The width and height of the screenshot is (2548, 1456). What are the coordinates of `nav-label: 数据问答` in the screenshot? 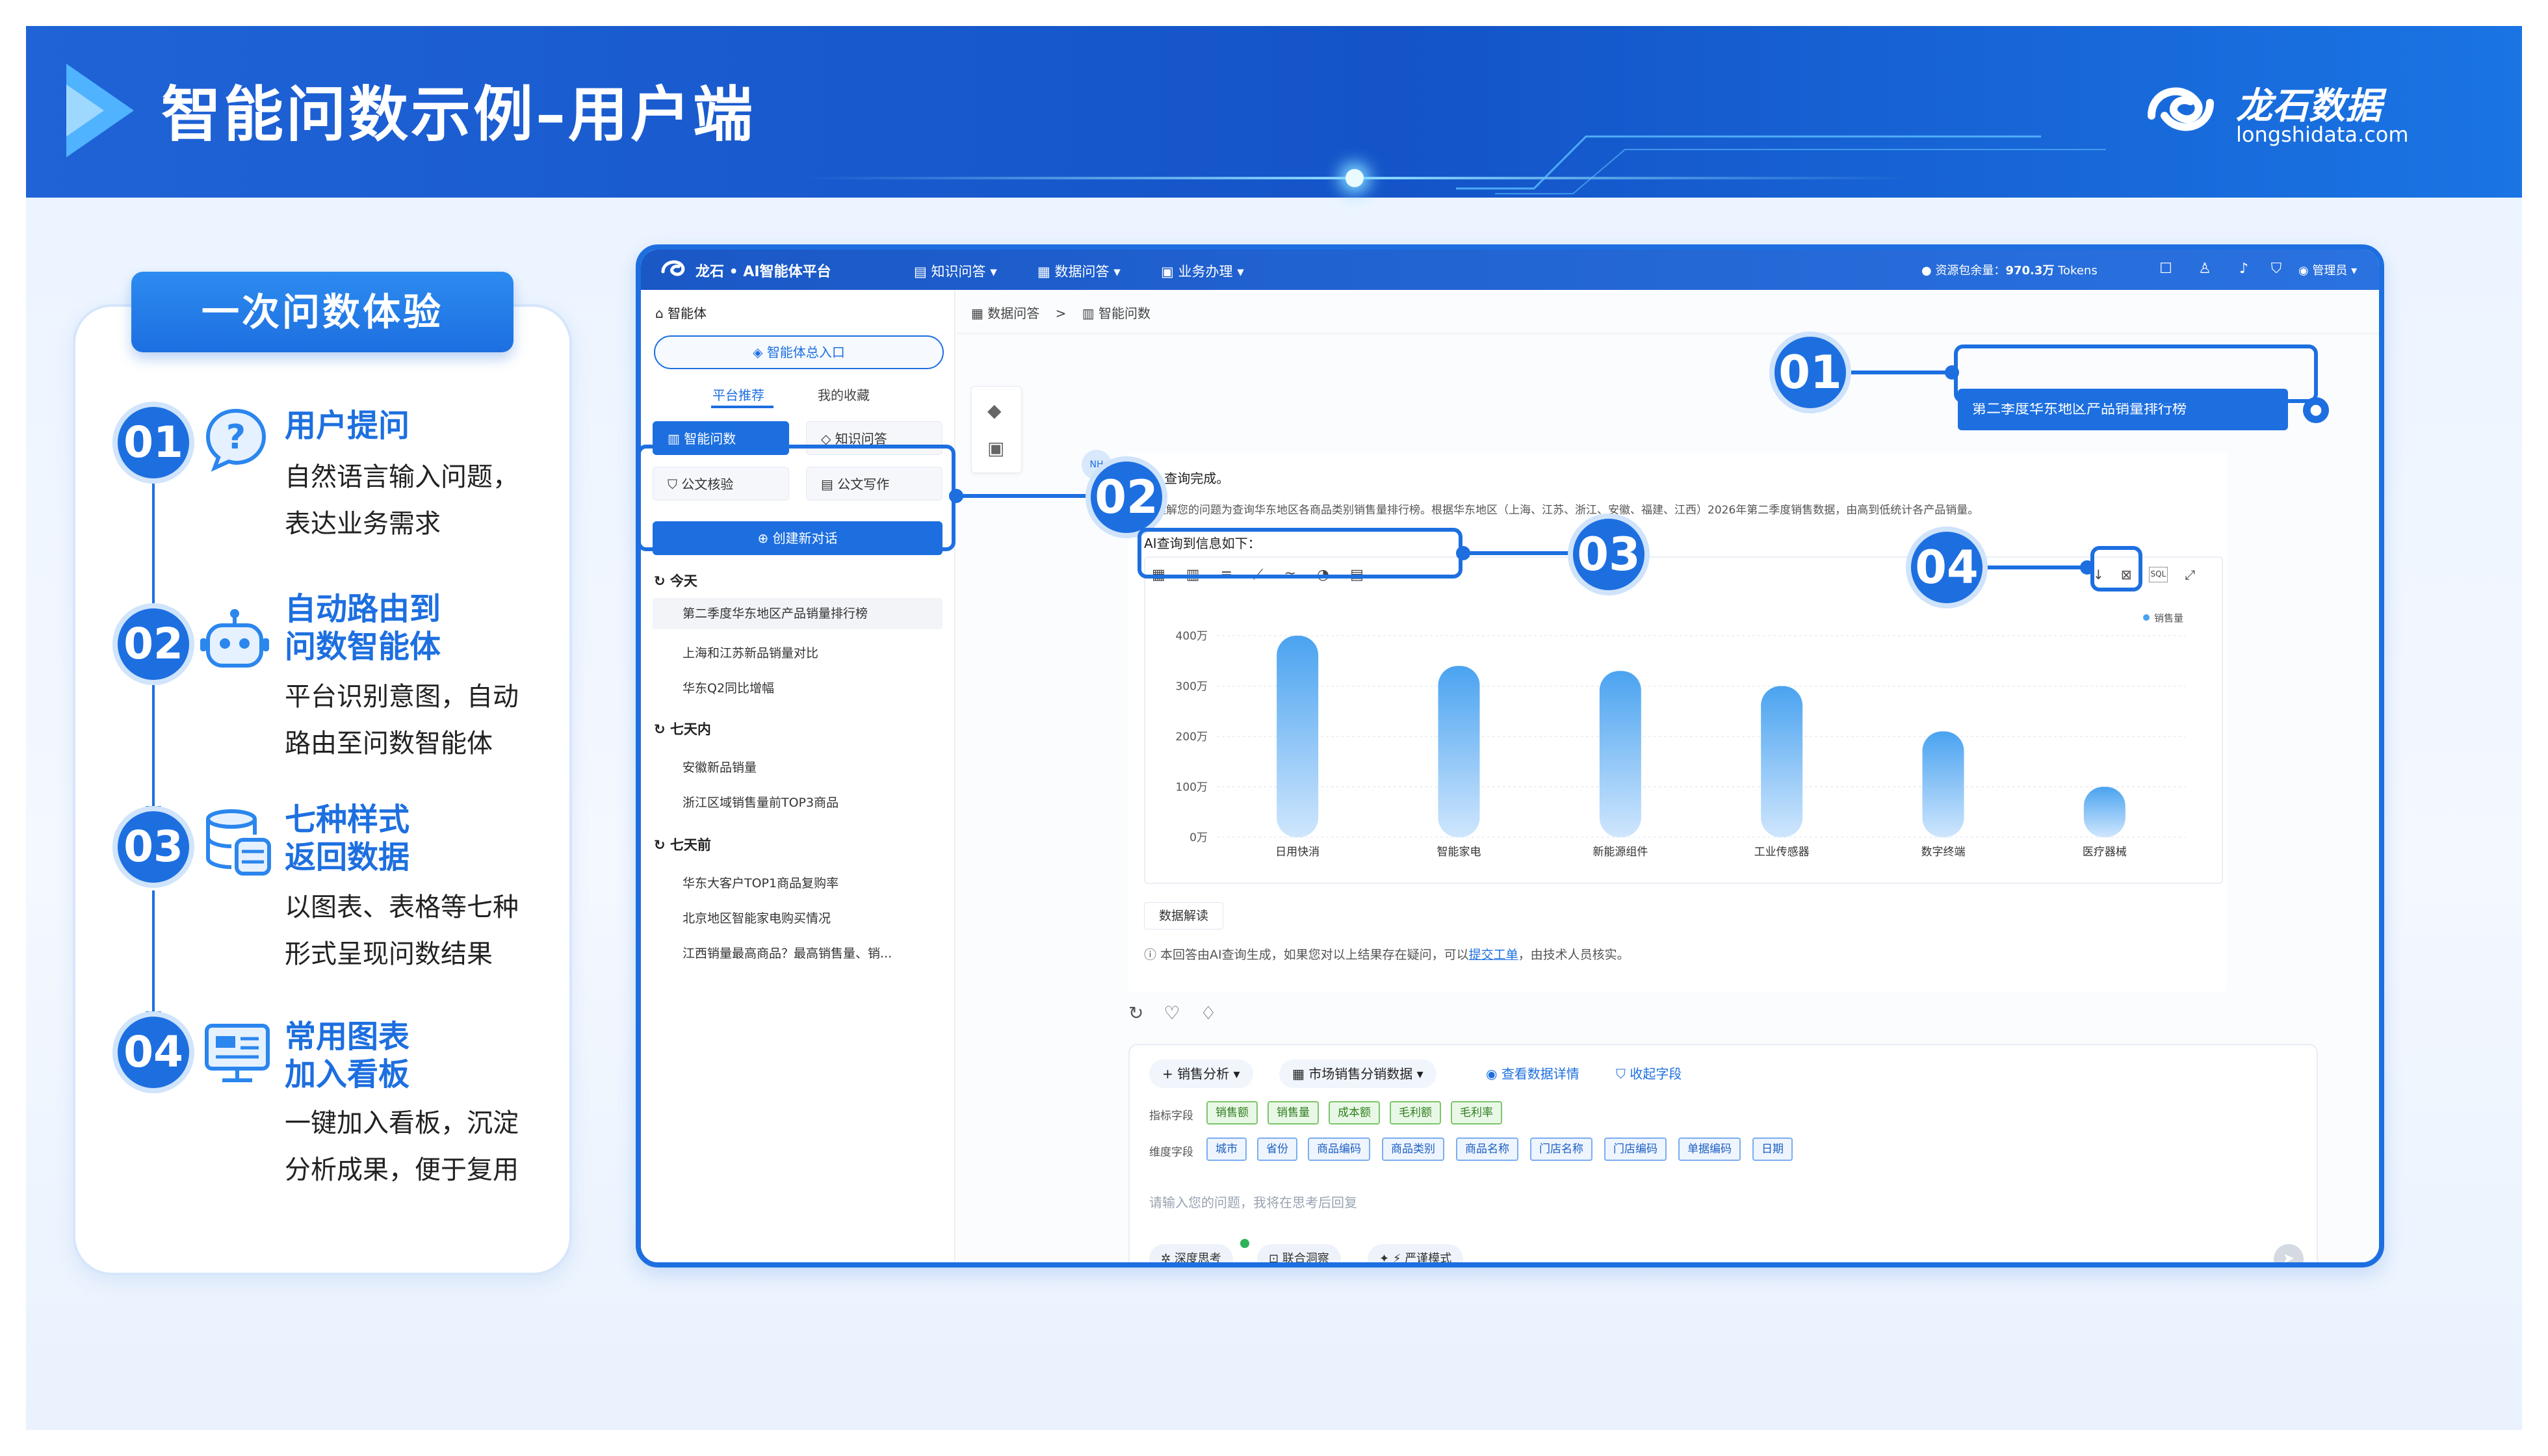 It's located at (1082, 272).